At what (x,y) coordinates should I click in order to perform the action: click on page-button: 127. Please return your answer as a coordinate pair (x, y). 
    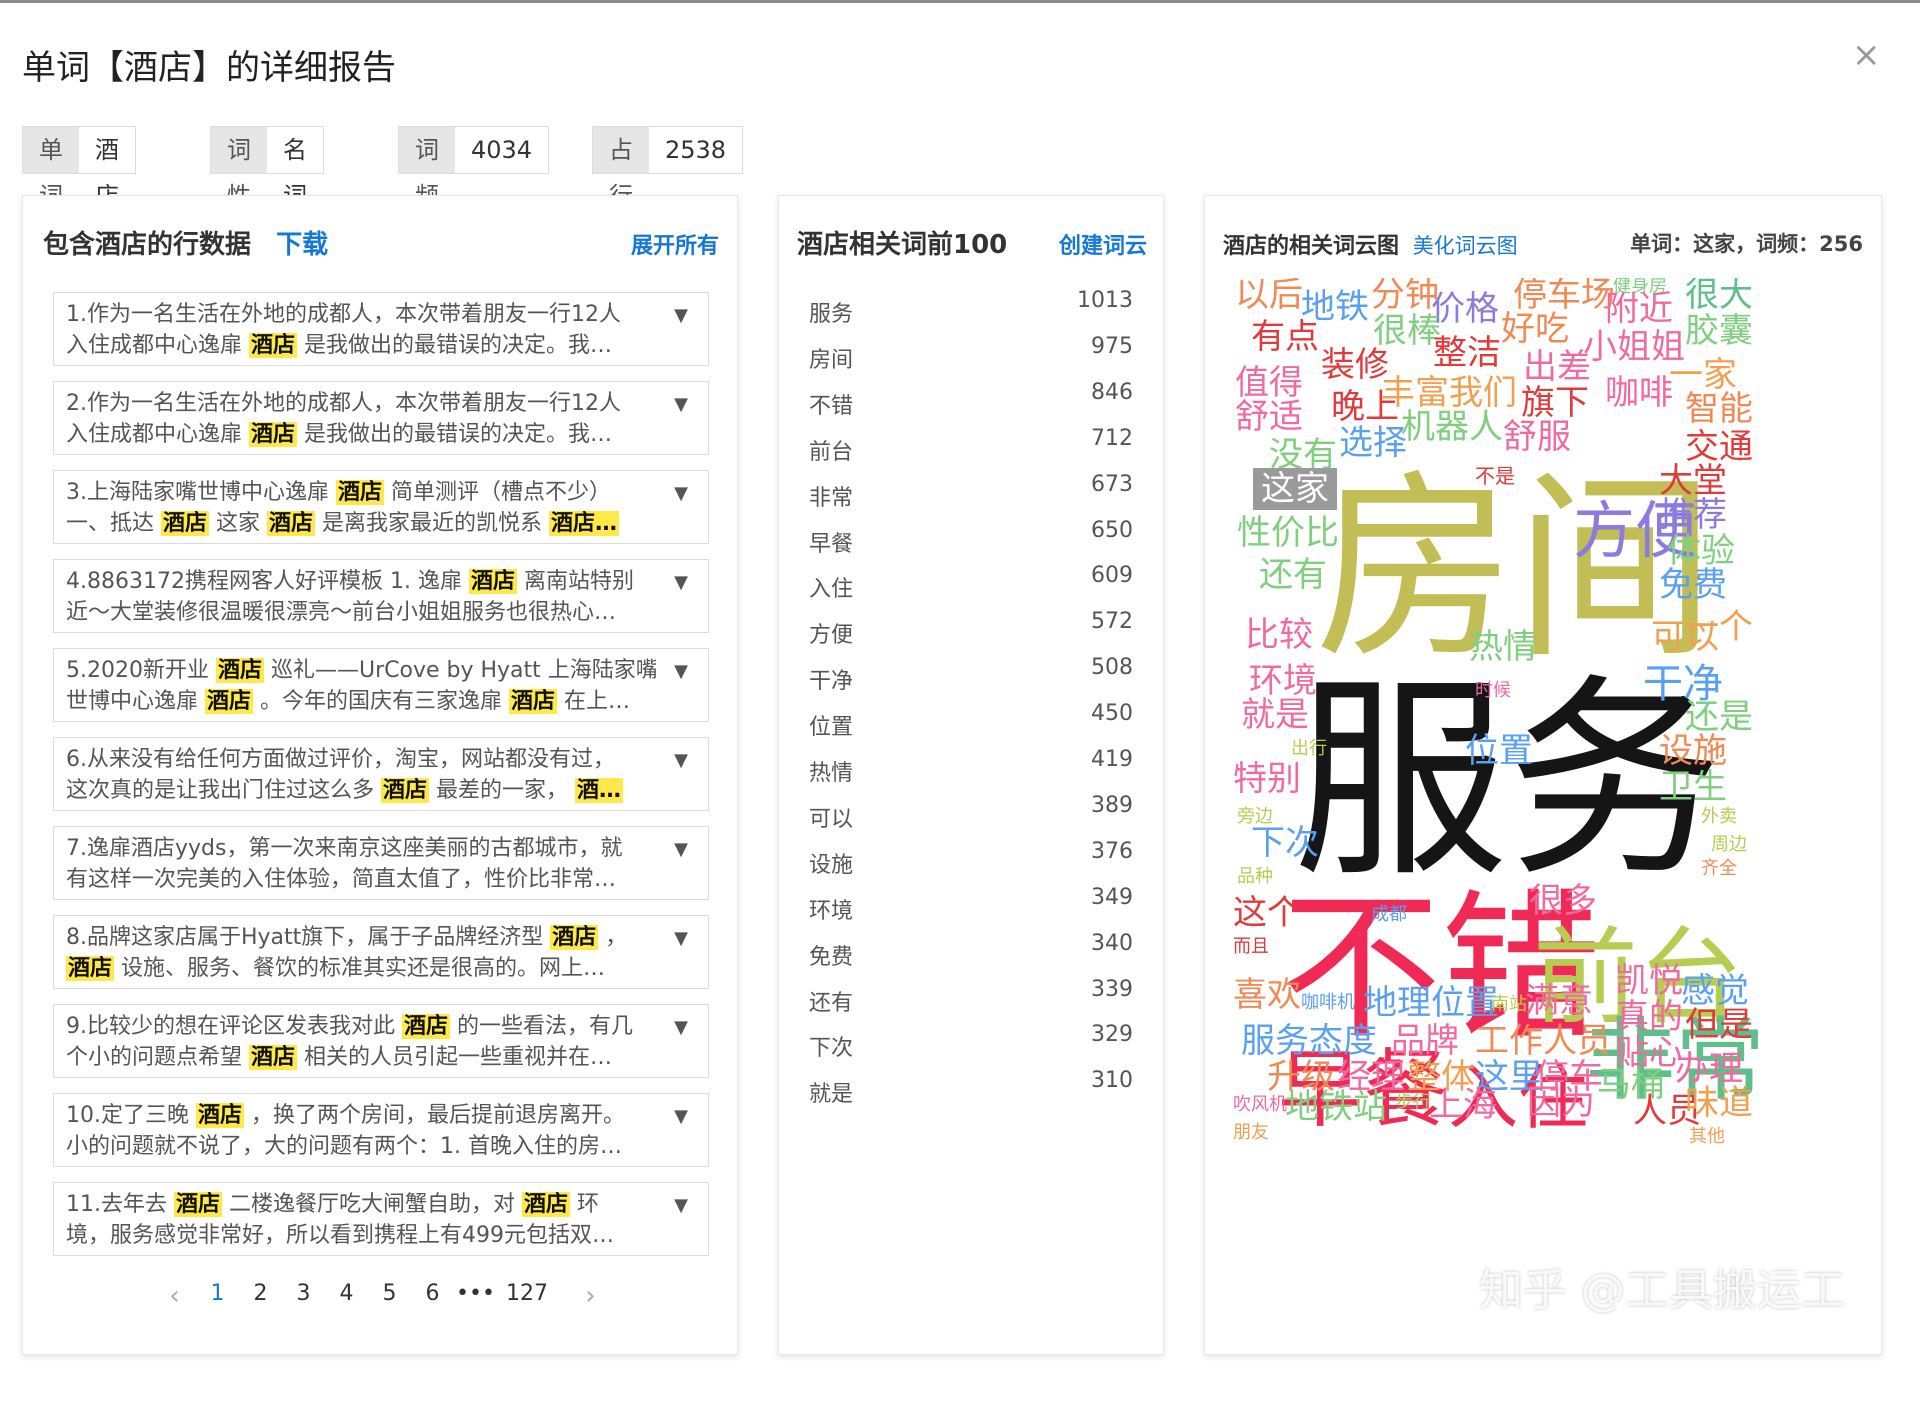
    Looking at the image, I should click on (527, 1296).